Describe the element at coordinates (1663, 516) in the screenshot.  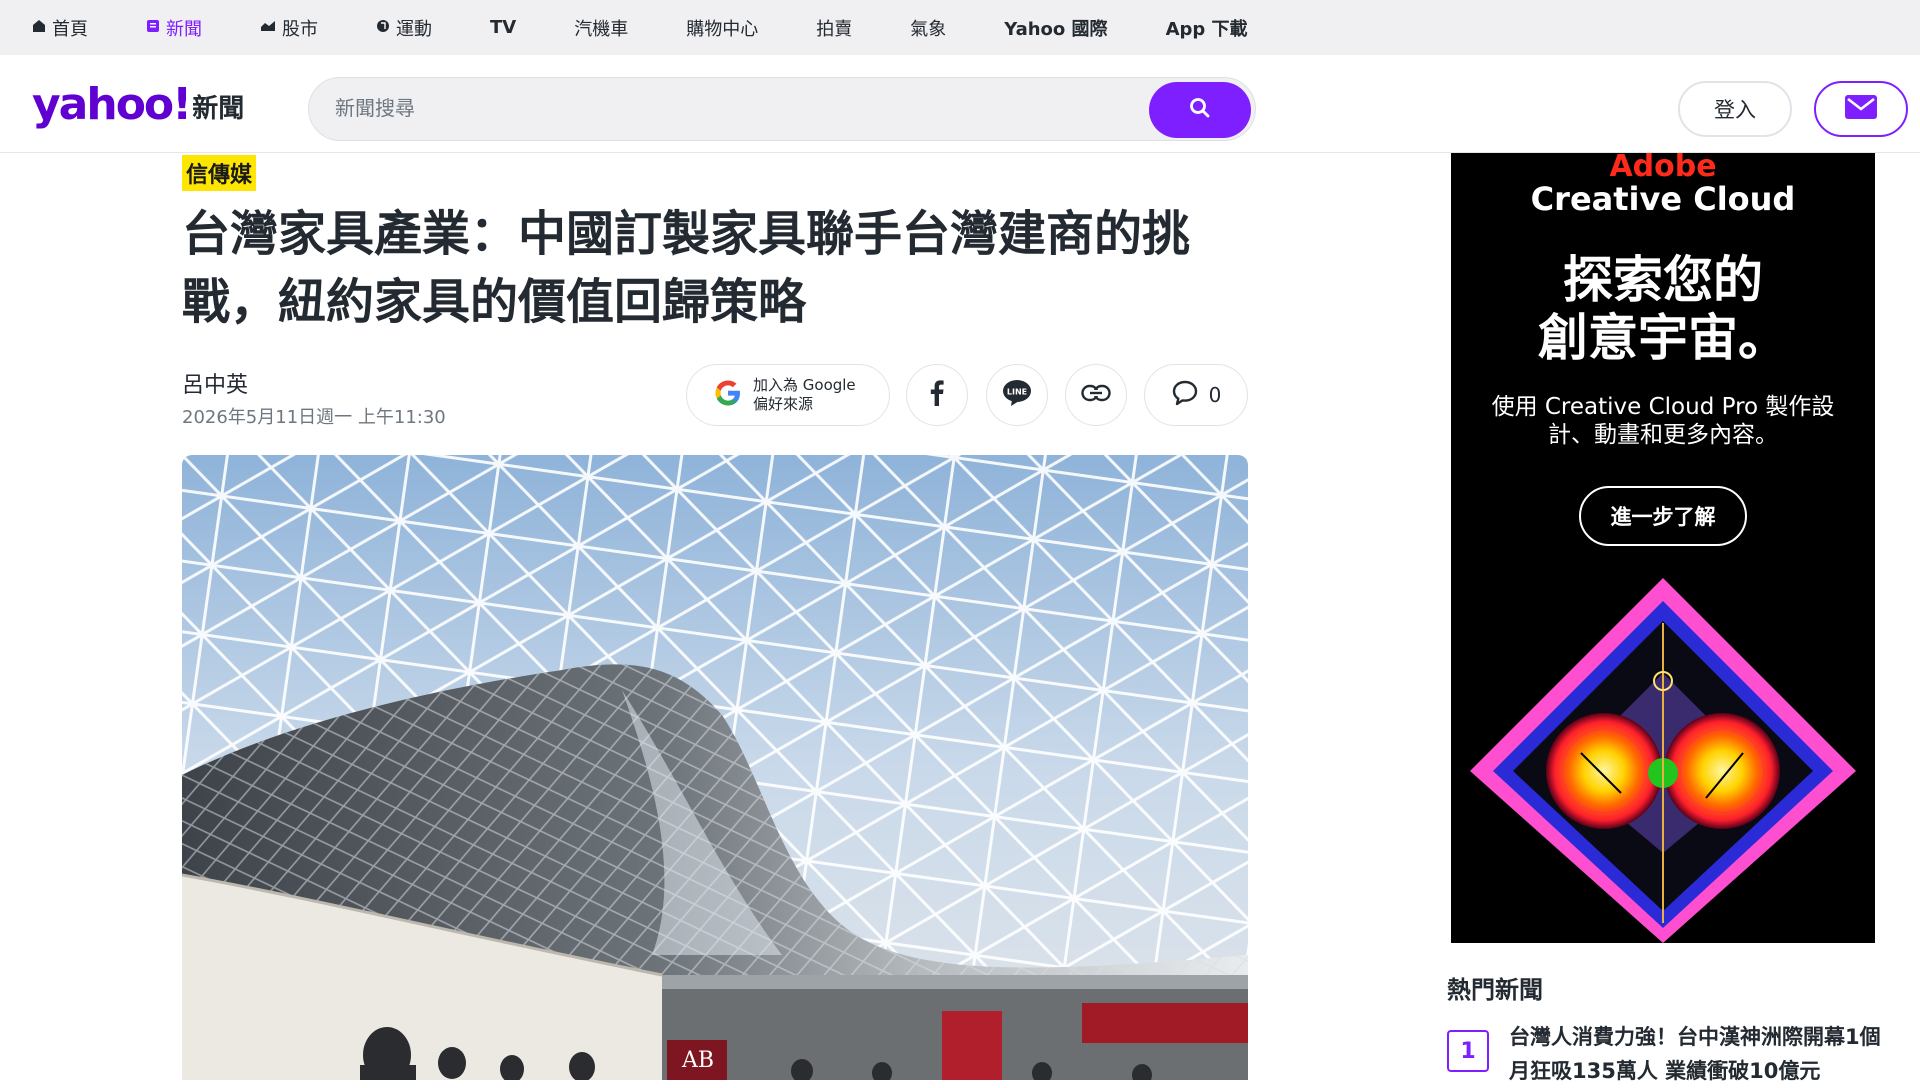
I see `ad-cta-button: 進一步了解` at that location.